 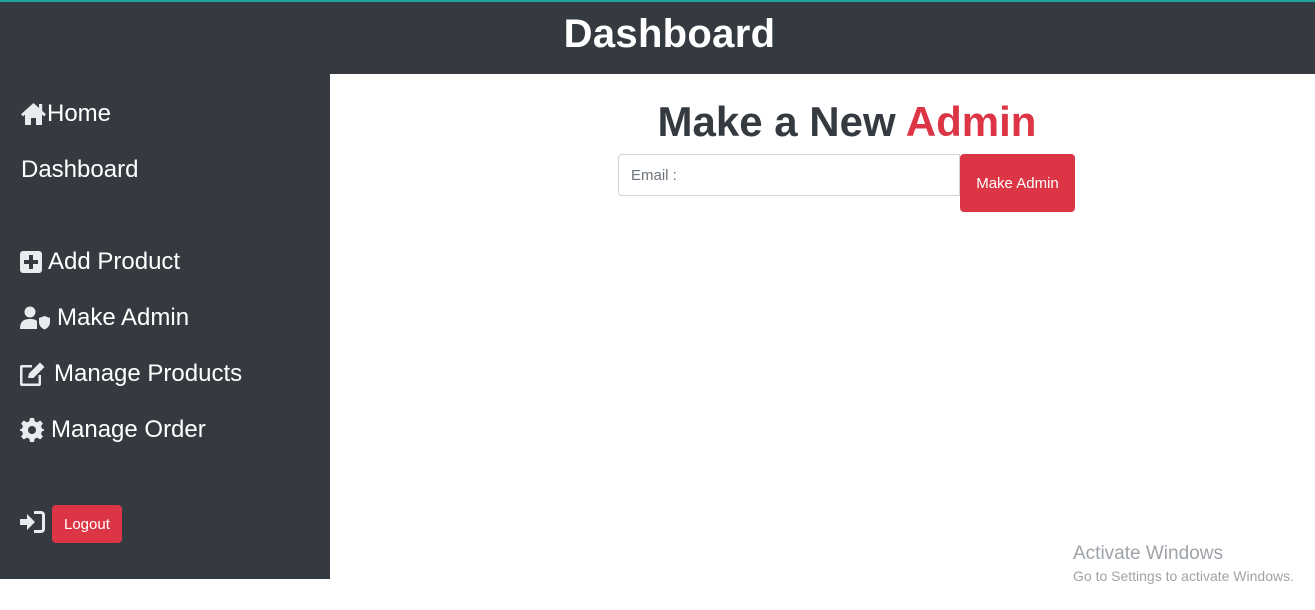 I want to click on sidebar-item-label: Add Product, so click(x=114, y=261).